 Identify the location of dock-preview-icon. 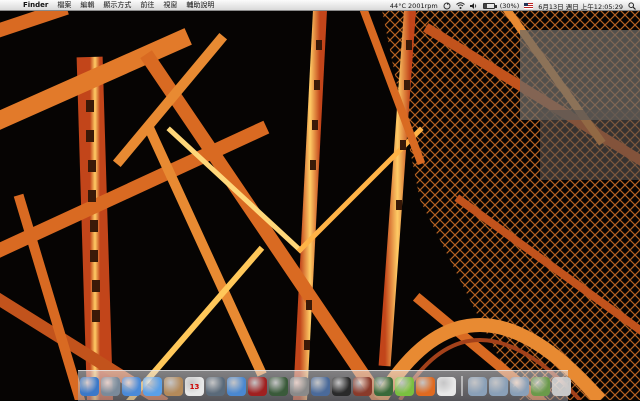
(110, 386).